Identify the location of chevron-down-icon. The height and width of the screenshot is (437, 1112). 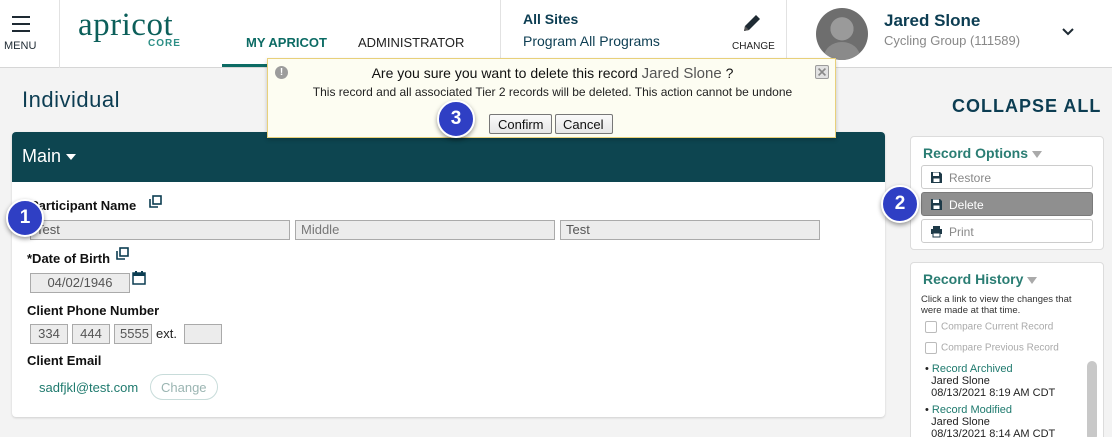
(1068, 32).